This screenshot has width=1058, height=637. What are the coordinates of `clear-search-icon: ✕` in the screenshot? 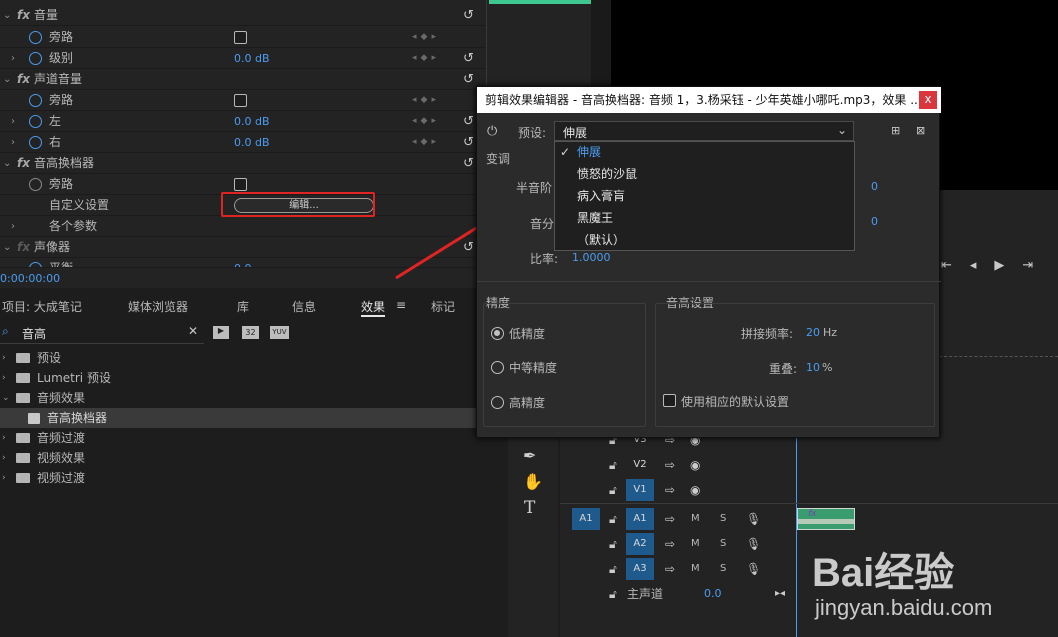 It's located at (193, 331).